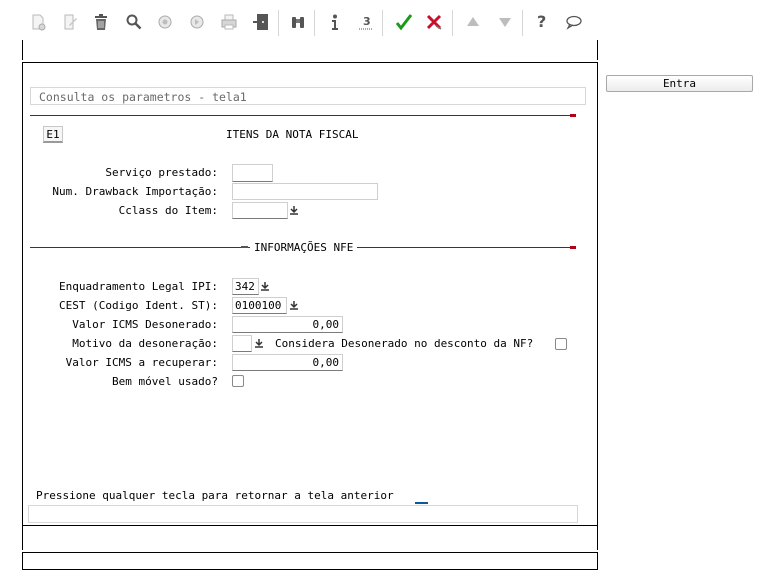 The image size is (765, 586). I want to click on cclass-label: Cclass do Item:, so click(168, 210).